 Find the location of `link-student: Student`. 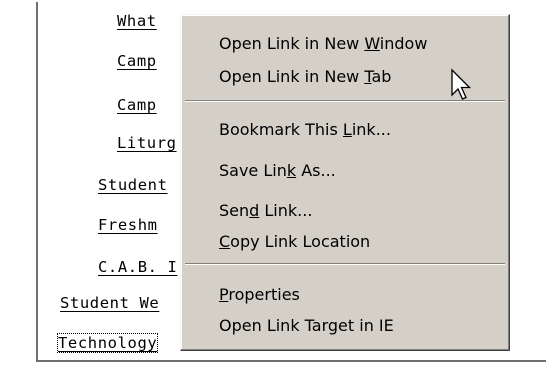

link-student: Student is located at coordinates (133, 185).